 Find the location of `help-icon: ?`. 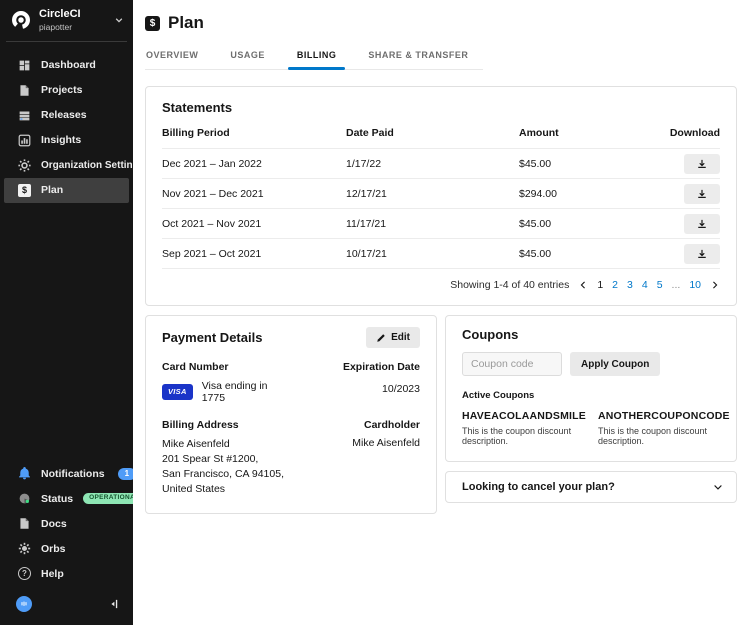

help-icon: ? is located at coordinates (24, 573).